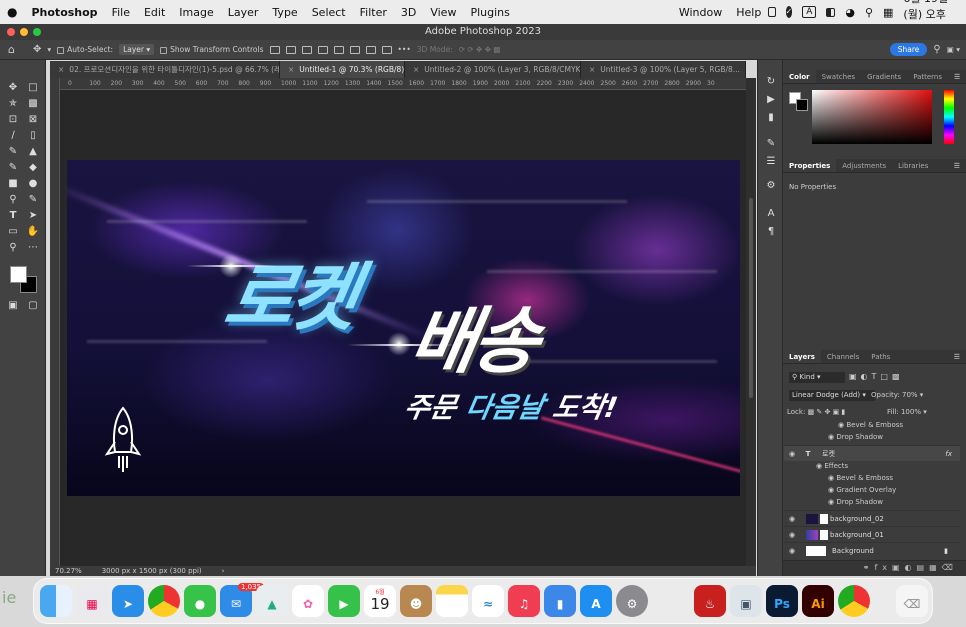 This screenshot has height=627, width=966. What do you see at coordinates (910, 395) in the screenshot?
I see `opacity-value: 70%` at bounding box center [910, 395].